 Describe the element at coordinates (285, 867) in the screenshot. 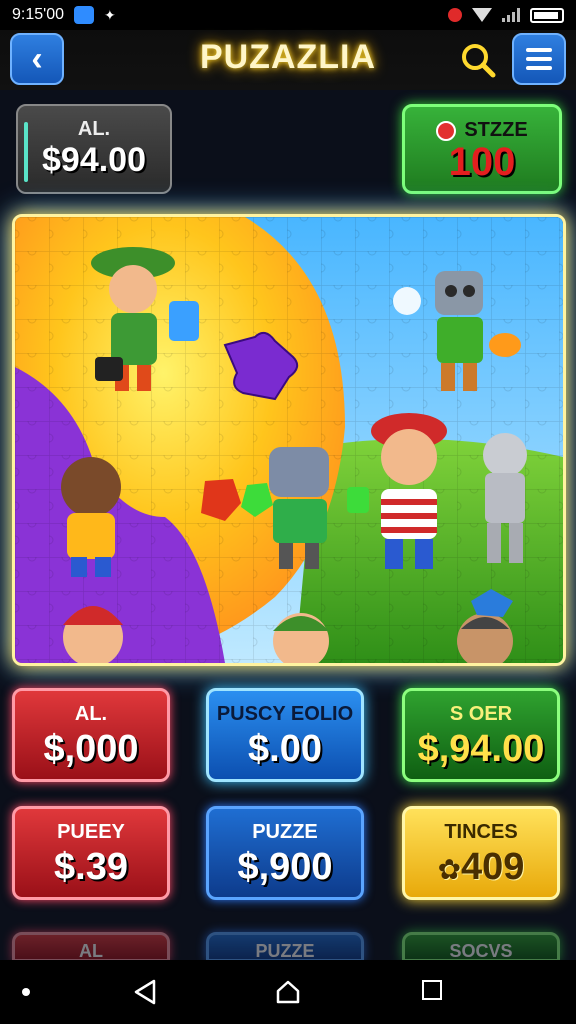

I see `tile-5-value: $,900` at that location.